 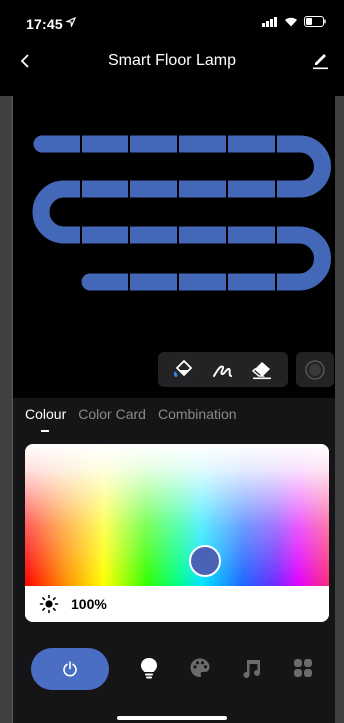 I want to click on music-icon, so click(x=251, y=669).